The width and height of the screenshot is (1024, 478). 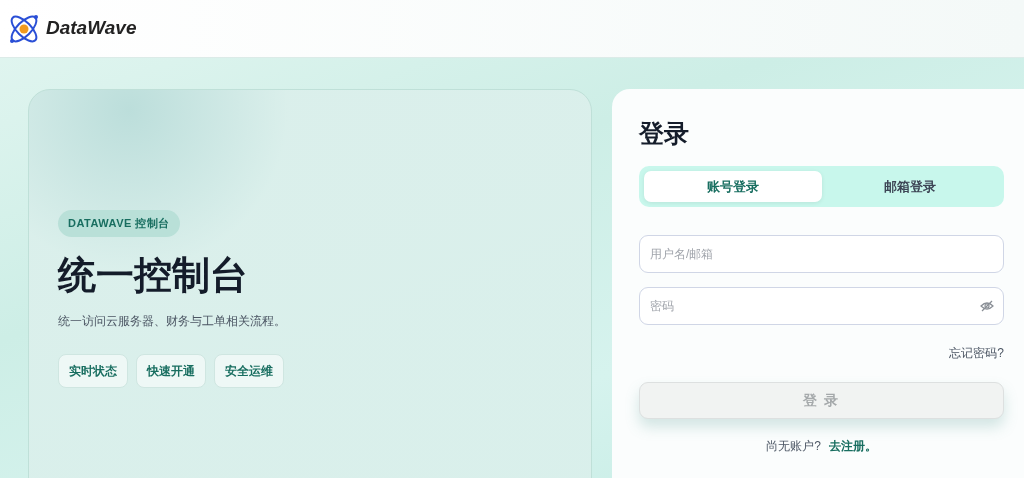 What do you see at coordinates (249, 370) in the screenshot?
I see `feature-tag: 安全运维` at bounding box center [249, 370].